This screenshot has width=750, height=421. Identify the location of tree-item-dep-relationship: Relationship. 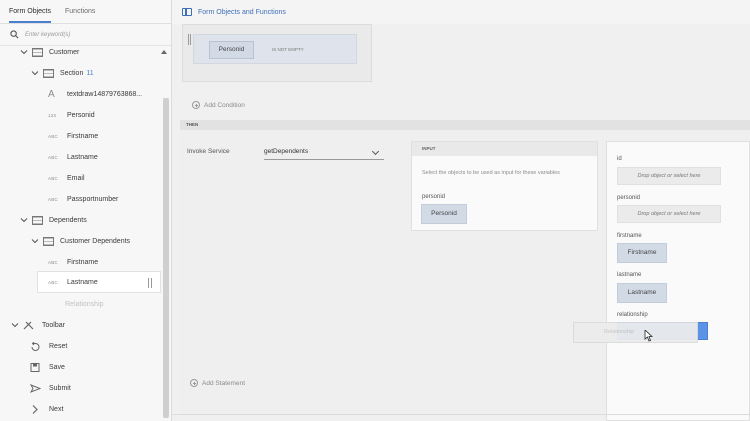
(84, 304).